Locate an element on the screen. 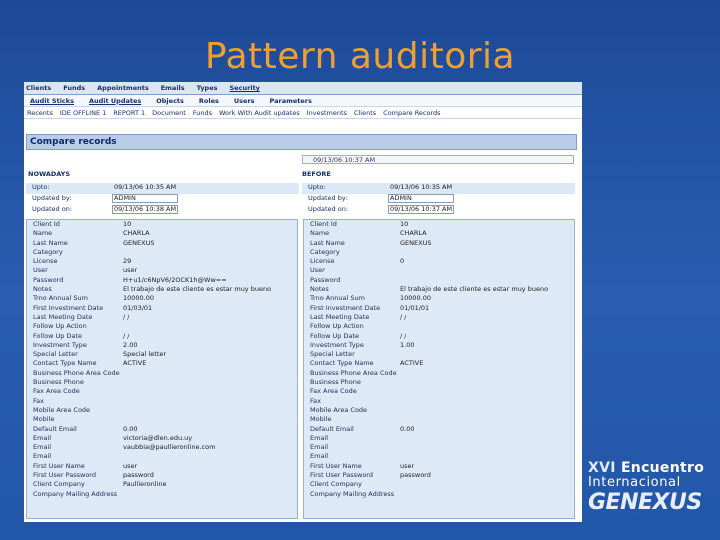 Image resolution: width=720 pixels, height=540 pixels. date-line-text: 09/13/06 10:37 AM is located at coordinates (344, 160).